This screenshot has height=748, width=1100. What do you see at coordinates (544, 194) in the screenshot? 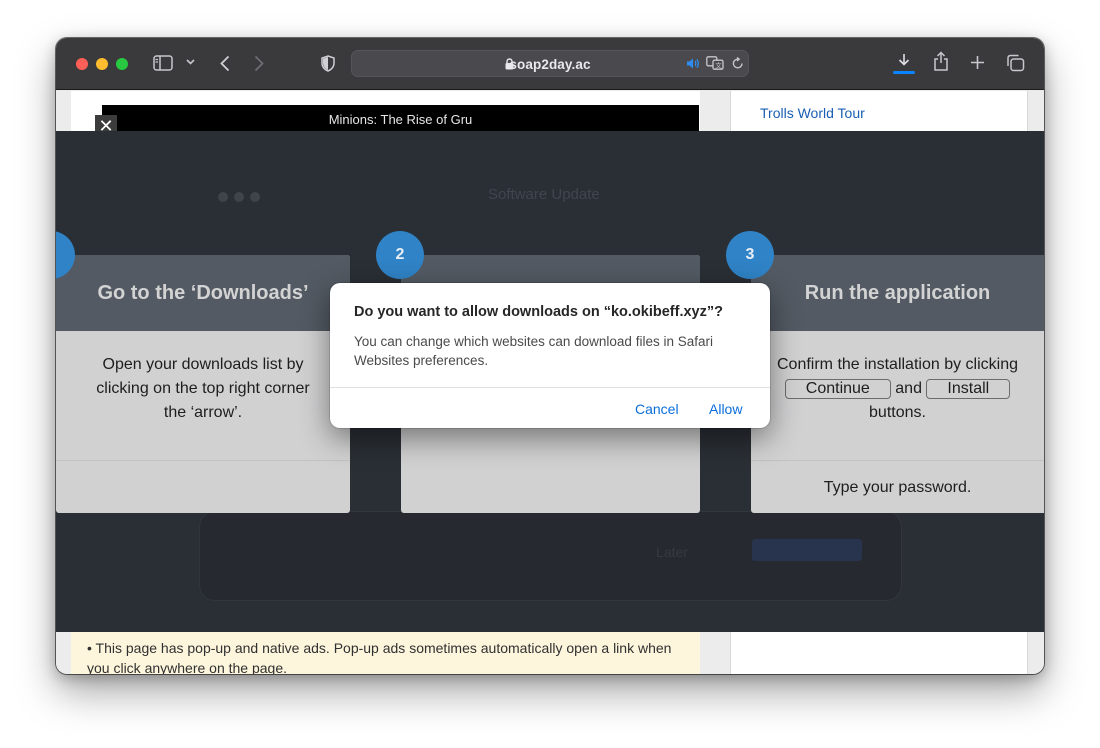
I see `faded-software-update-label: Software Update` at bounding box center [544, 194].